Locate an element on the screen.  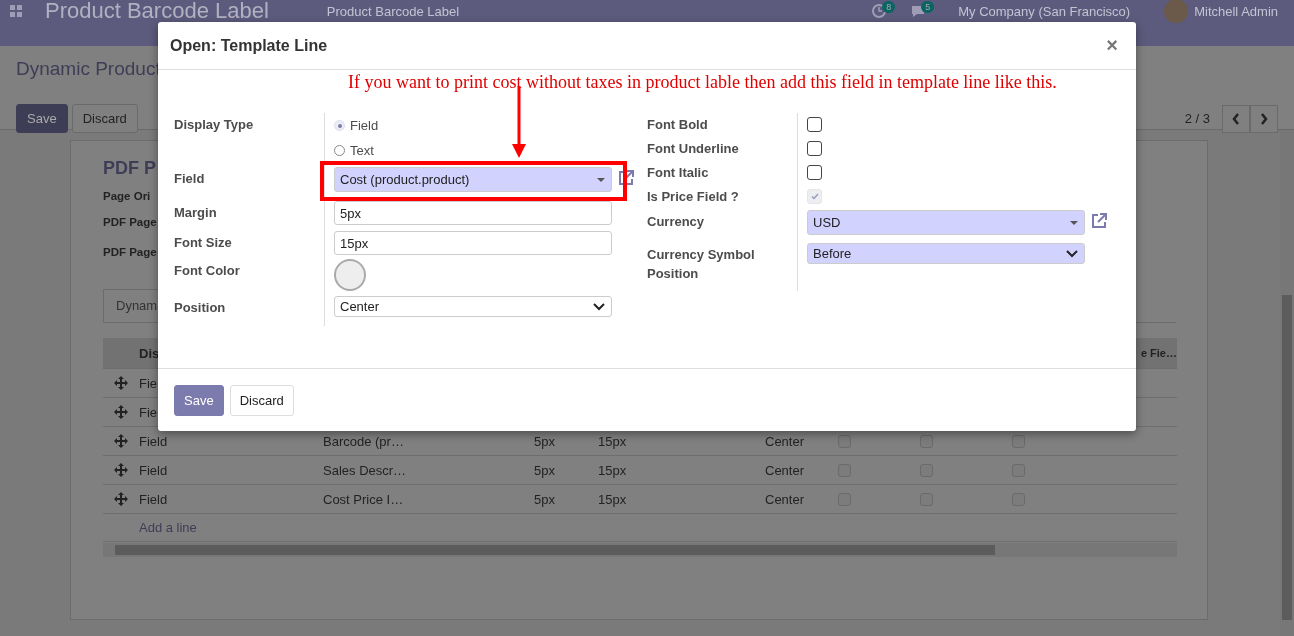
chevron-left-icon is located at coordinates (1236, 118).